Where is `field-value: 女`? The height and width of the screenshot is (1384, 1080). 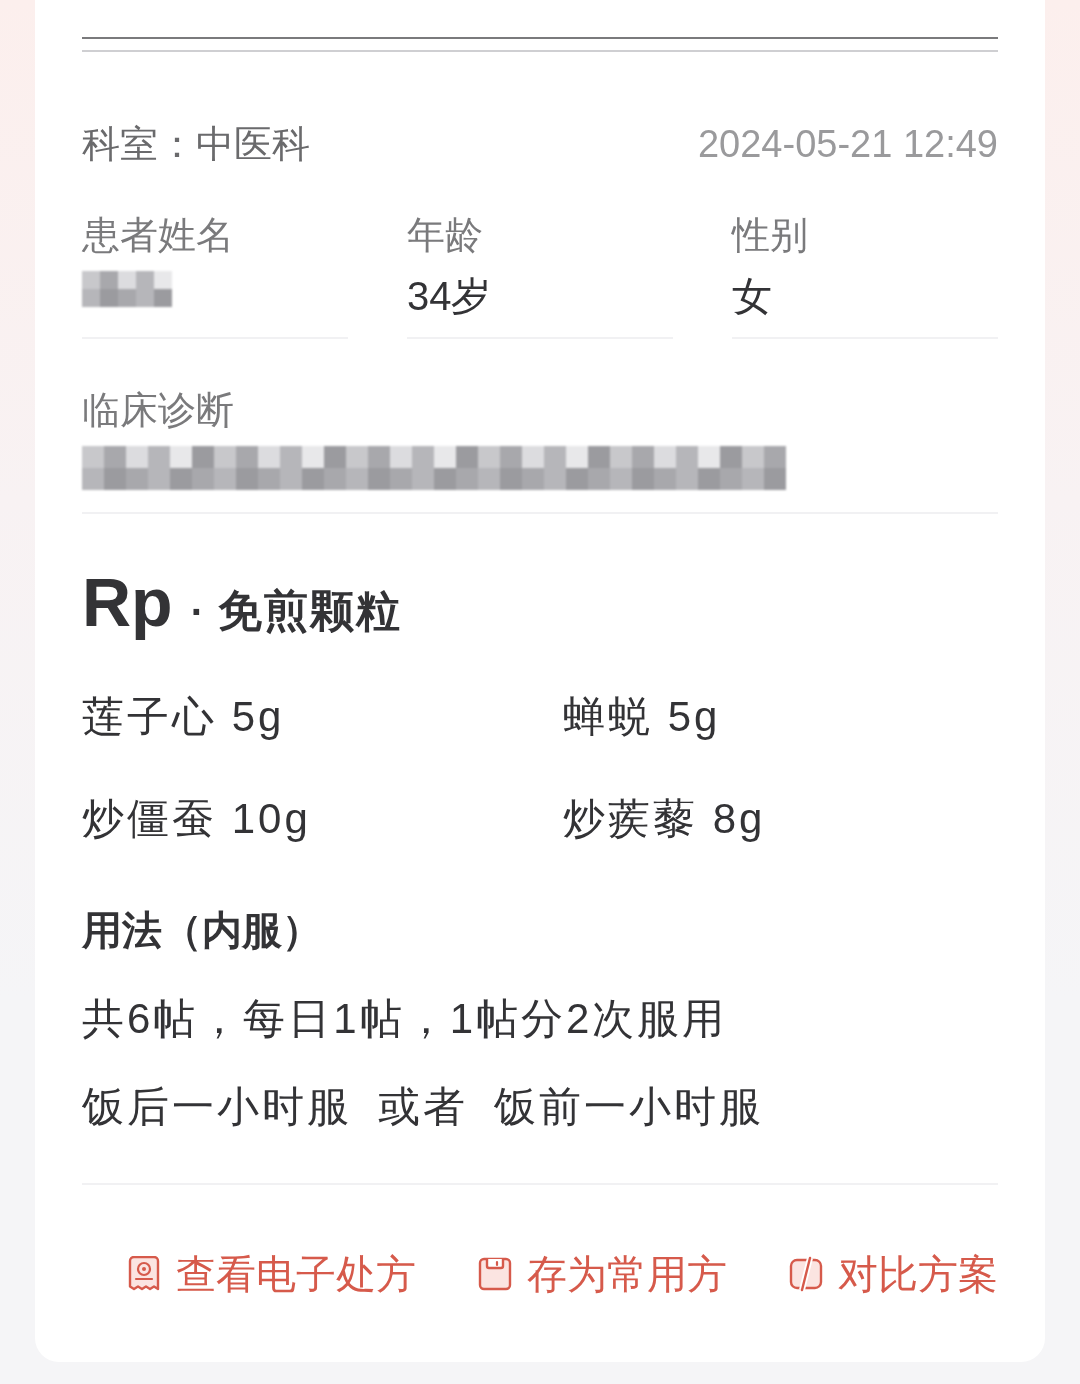 field-value: 女 is located at coordinates (752, 296).